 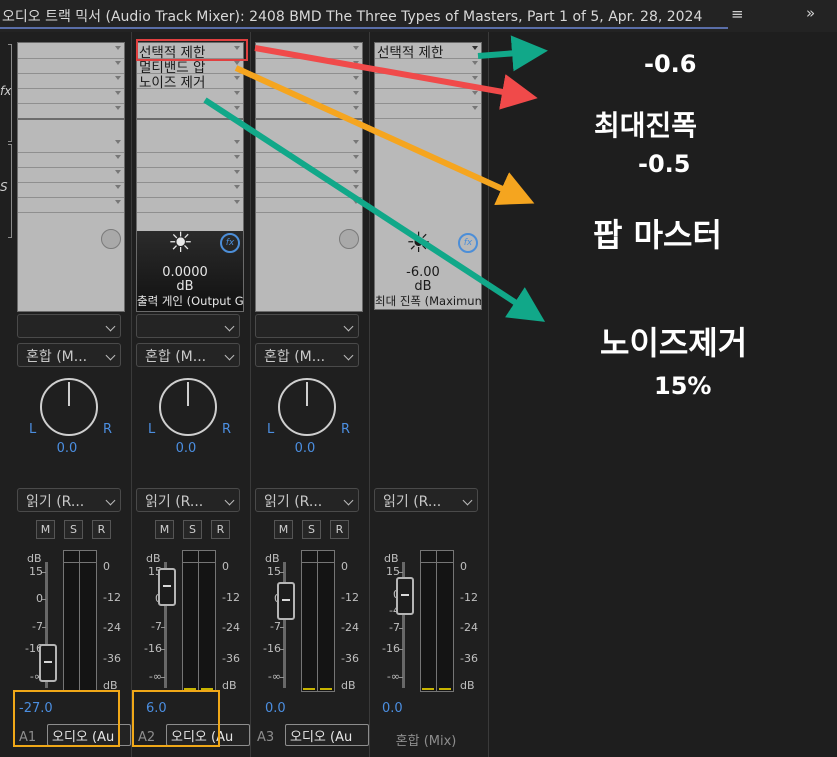 I want to click on annotation-label: -0.5, so click(x=664, y=164).